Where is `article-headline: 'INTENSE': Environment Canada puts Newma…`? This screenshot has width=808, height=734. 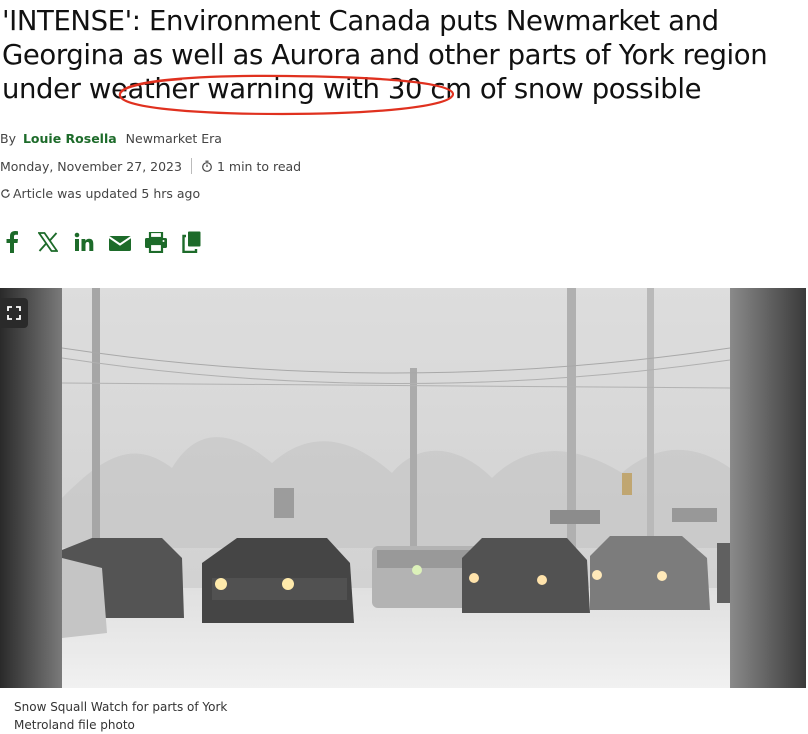 article-headline: 'INTENSE': Environment Canada puts Newma… is located at coordinates (402, 55).